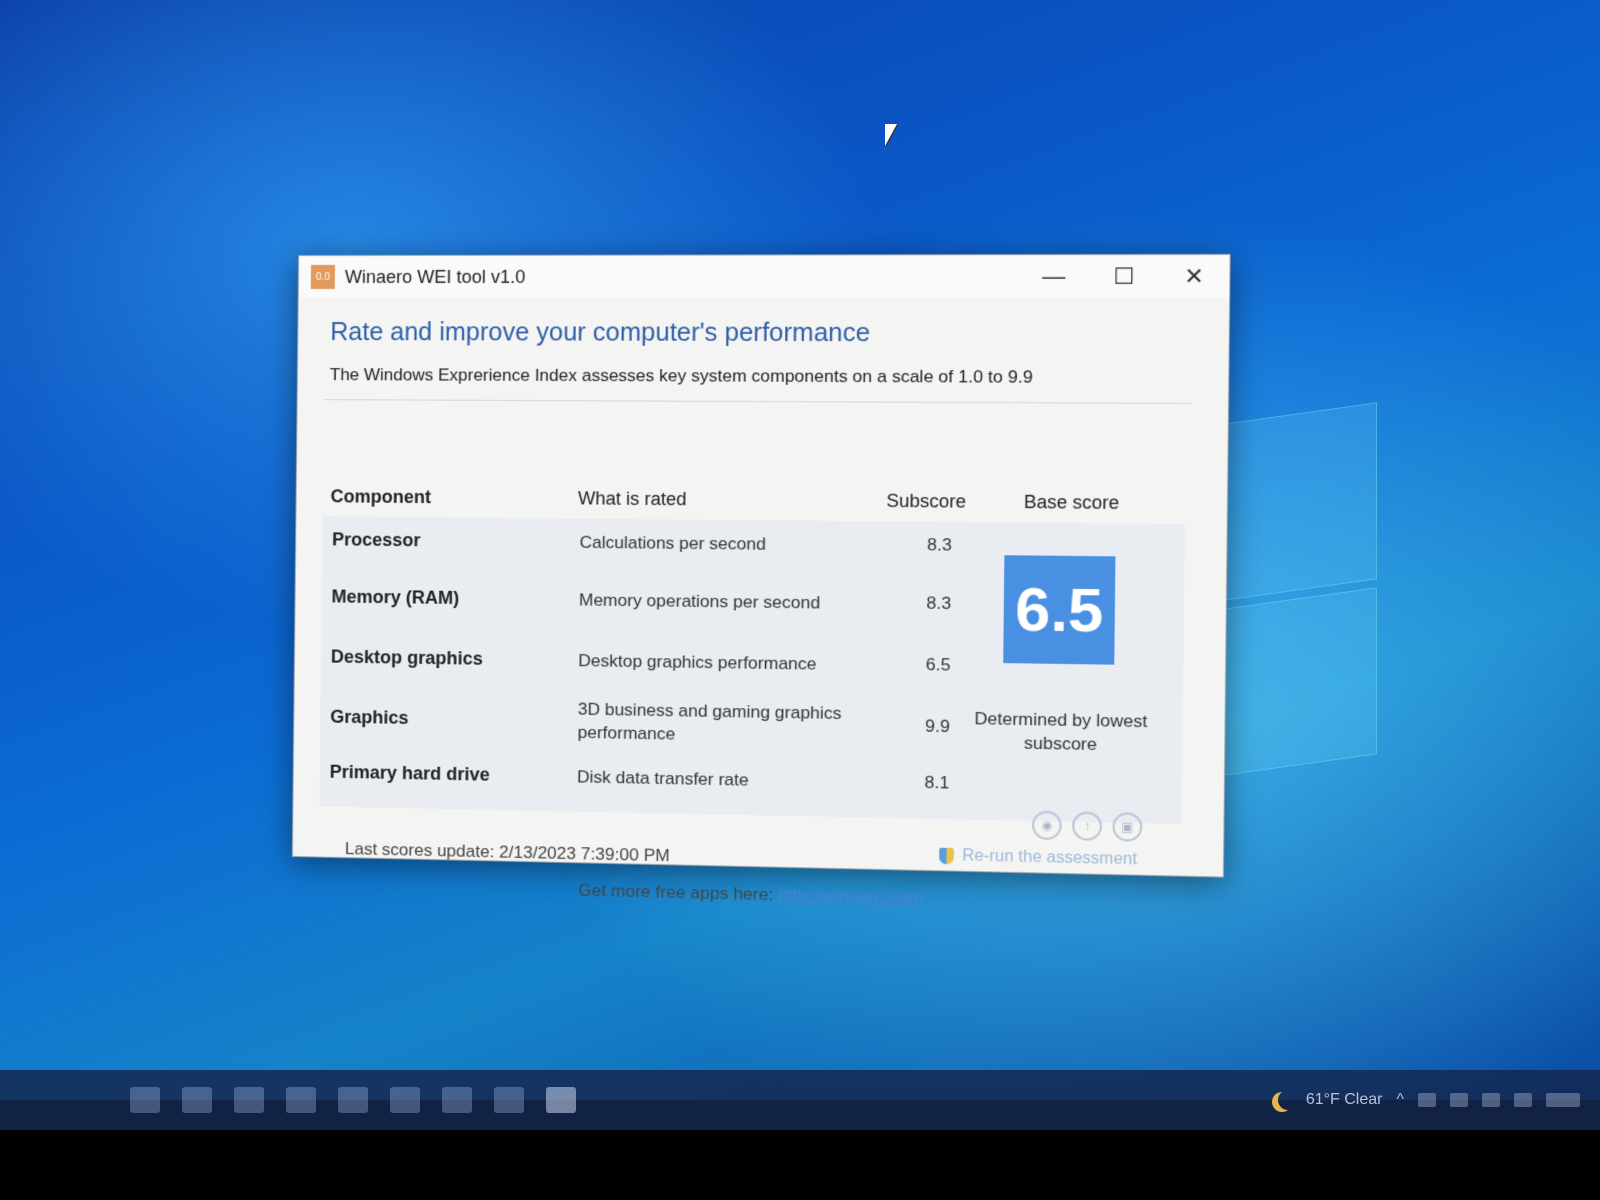  Describe the element at coordinates (451, 541) in the screenshot. I see `row-component: Processor` at that location.